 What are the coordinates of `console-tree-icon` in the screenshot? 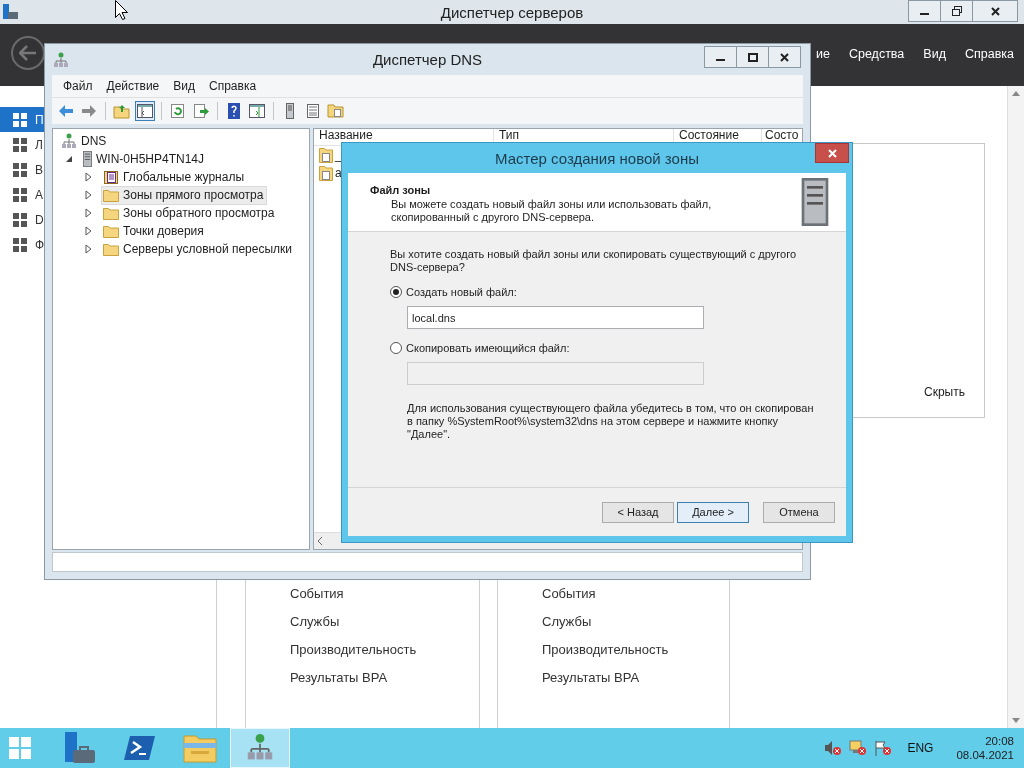 It's located at (145, 111).